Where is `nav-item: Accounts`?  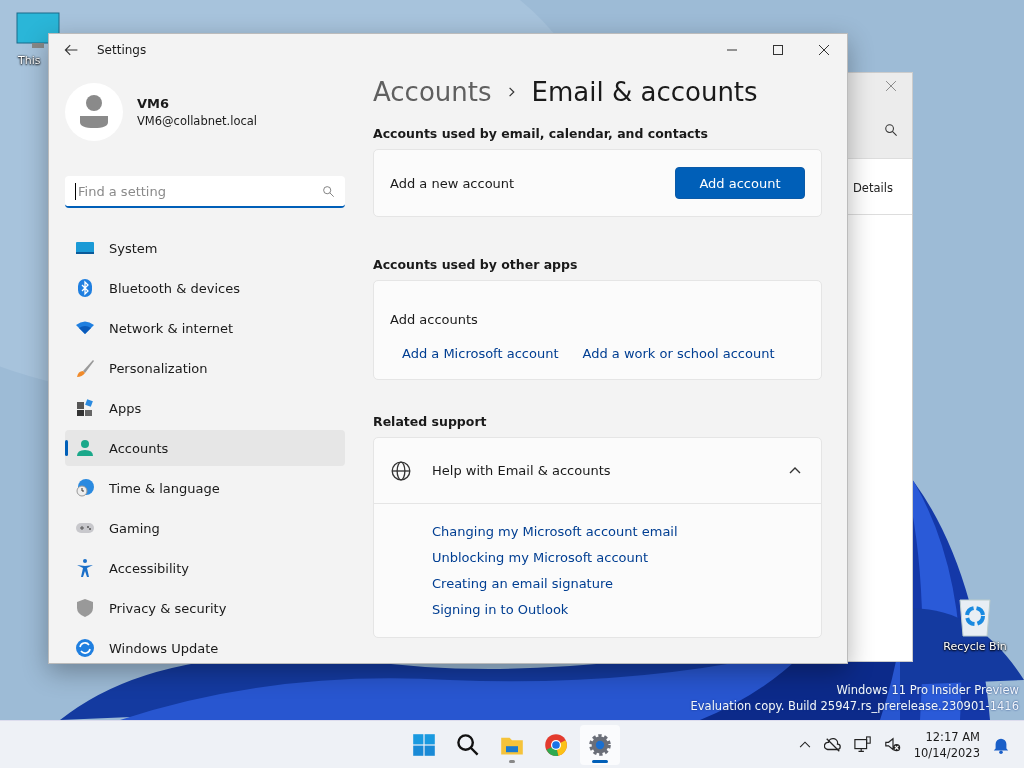
nav-item: Accounts is located at coordinates (205, 448).